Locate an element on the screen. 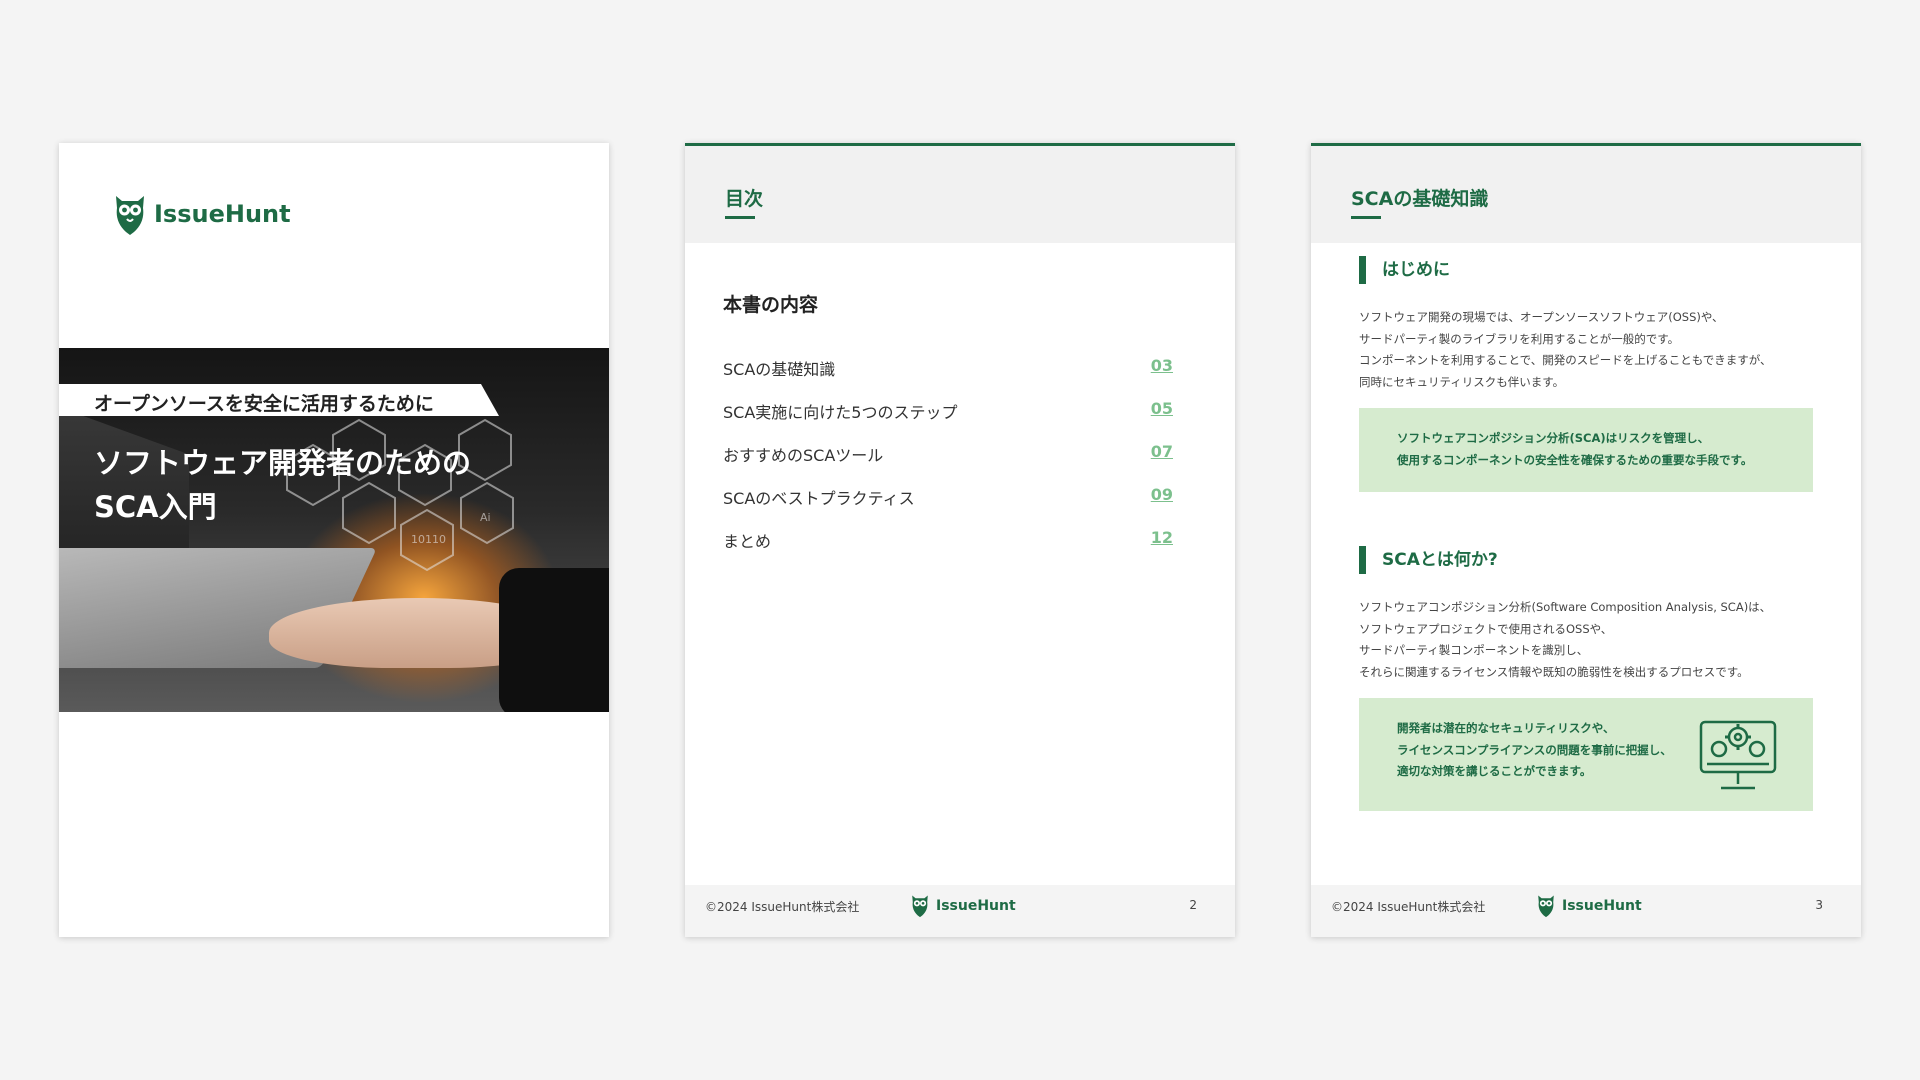  toc-item: おすすめのSCAツール 07 is located at coordinates (948, 463).